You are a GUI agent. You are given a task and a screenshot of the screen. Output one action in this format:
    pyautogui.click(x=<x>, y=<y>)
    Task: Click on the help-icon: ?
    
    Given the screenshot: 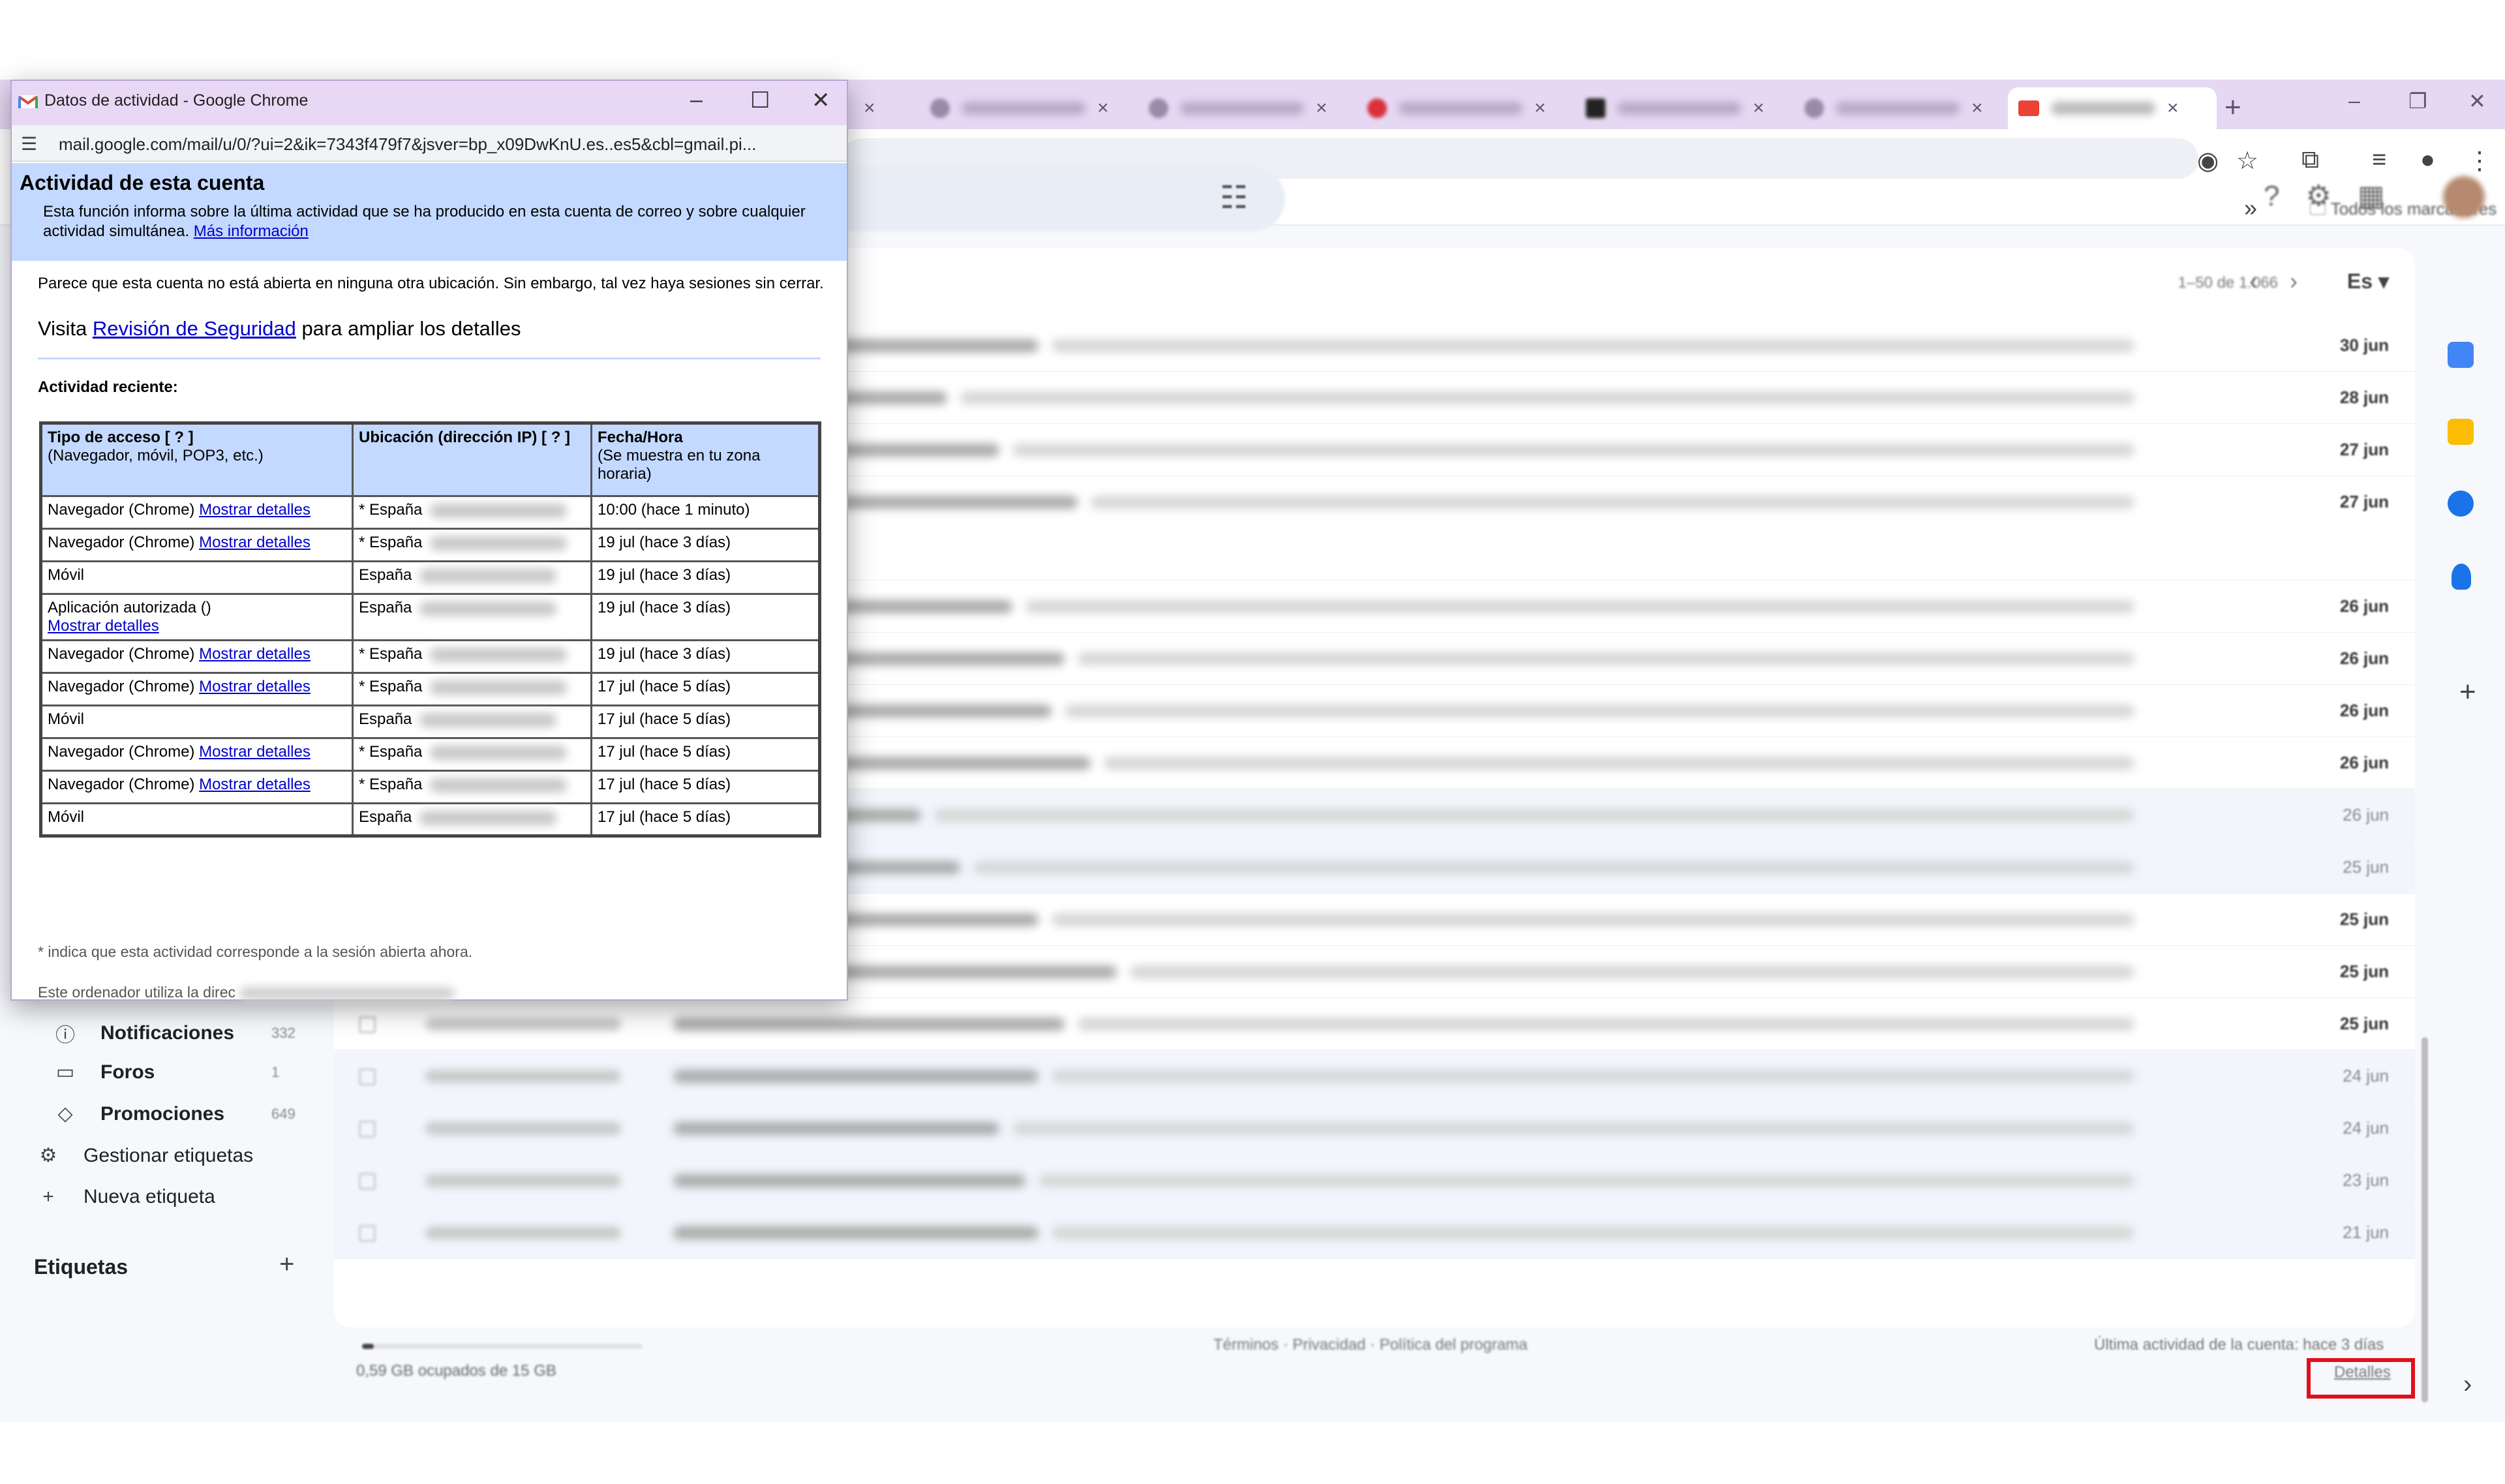 What is the action you would take?
    pyautogui.click(x=2285, y=196)
    